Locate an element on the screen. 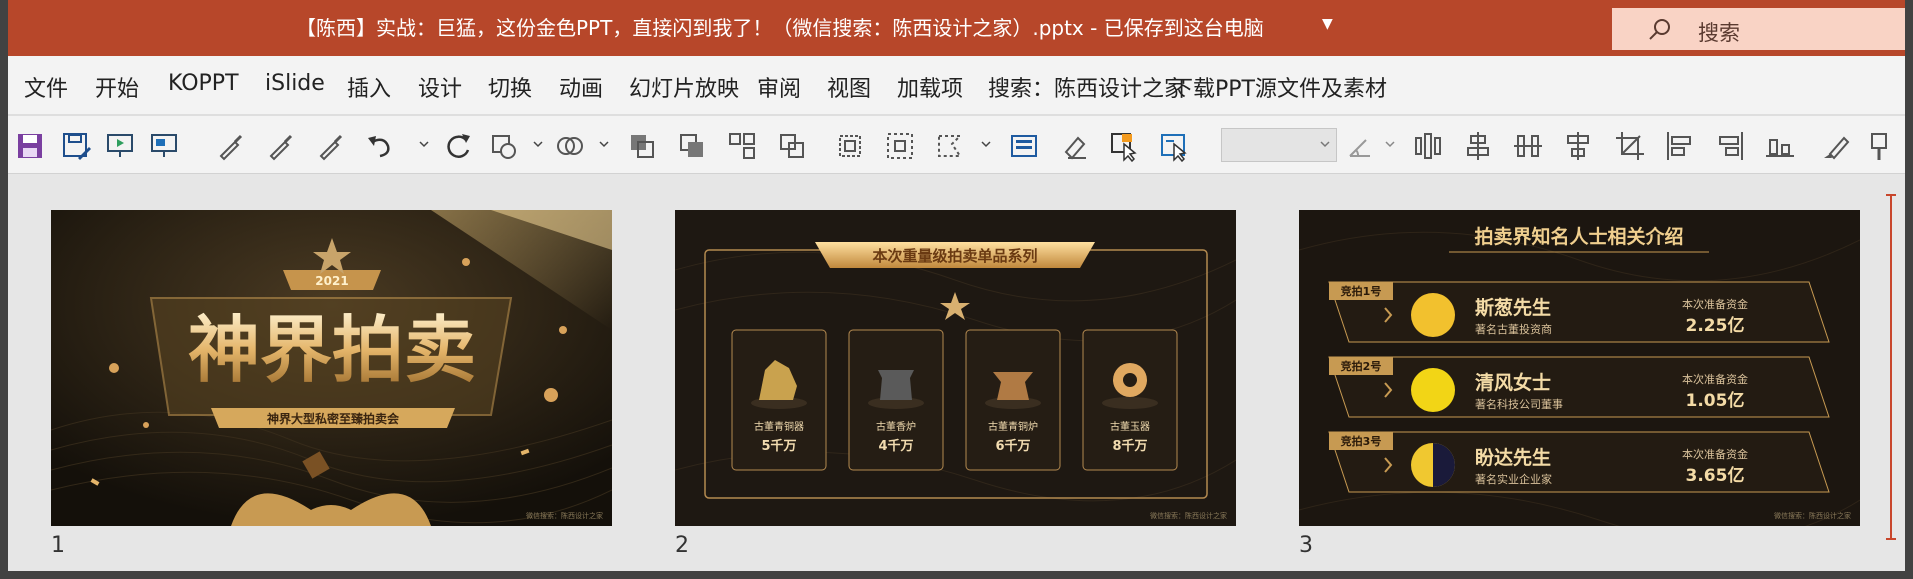  svg-text: 清风女士 is located at coordinates (1513, 382).